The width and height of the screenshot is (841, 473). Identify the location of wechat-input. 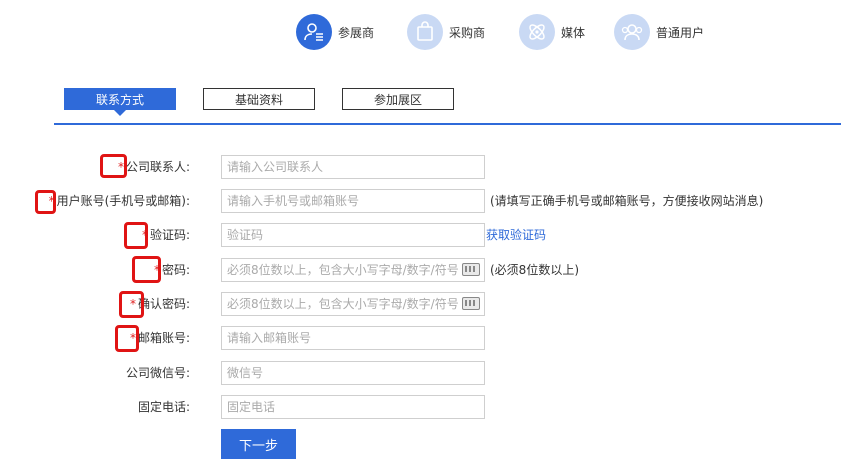
(353, 373).